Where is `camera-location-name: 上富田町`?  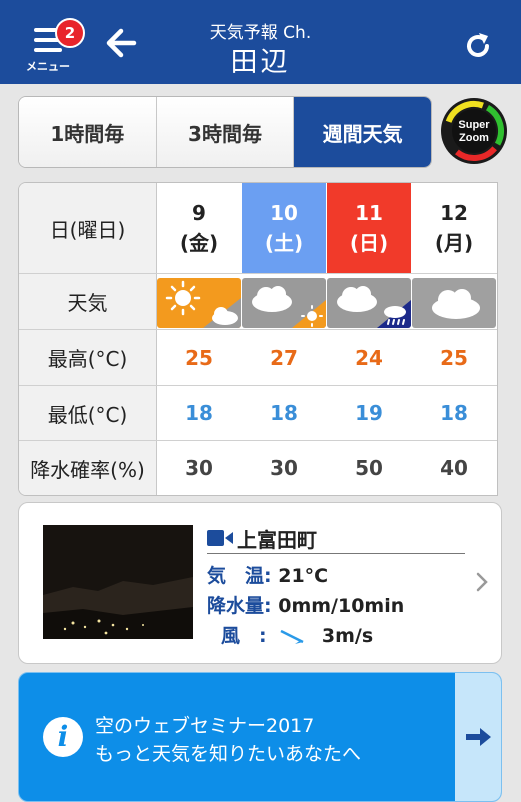 camera-location-name: 上富田町 is located at coordinates (277, 540).